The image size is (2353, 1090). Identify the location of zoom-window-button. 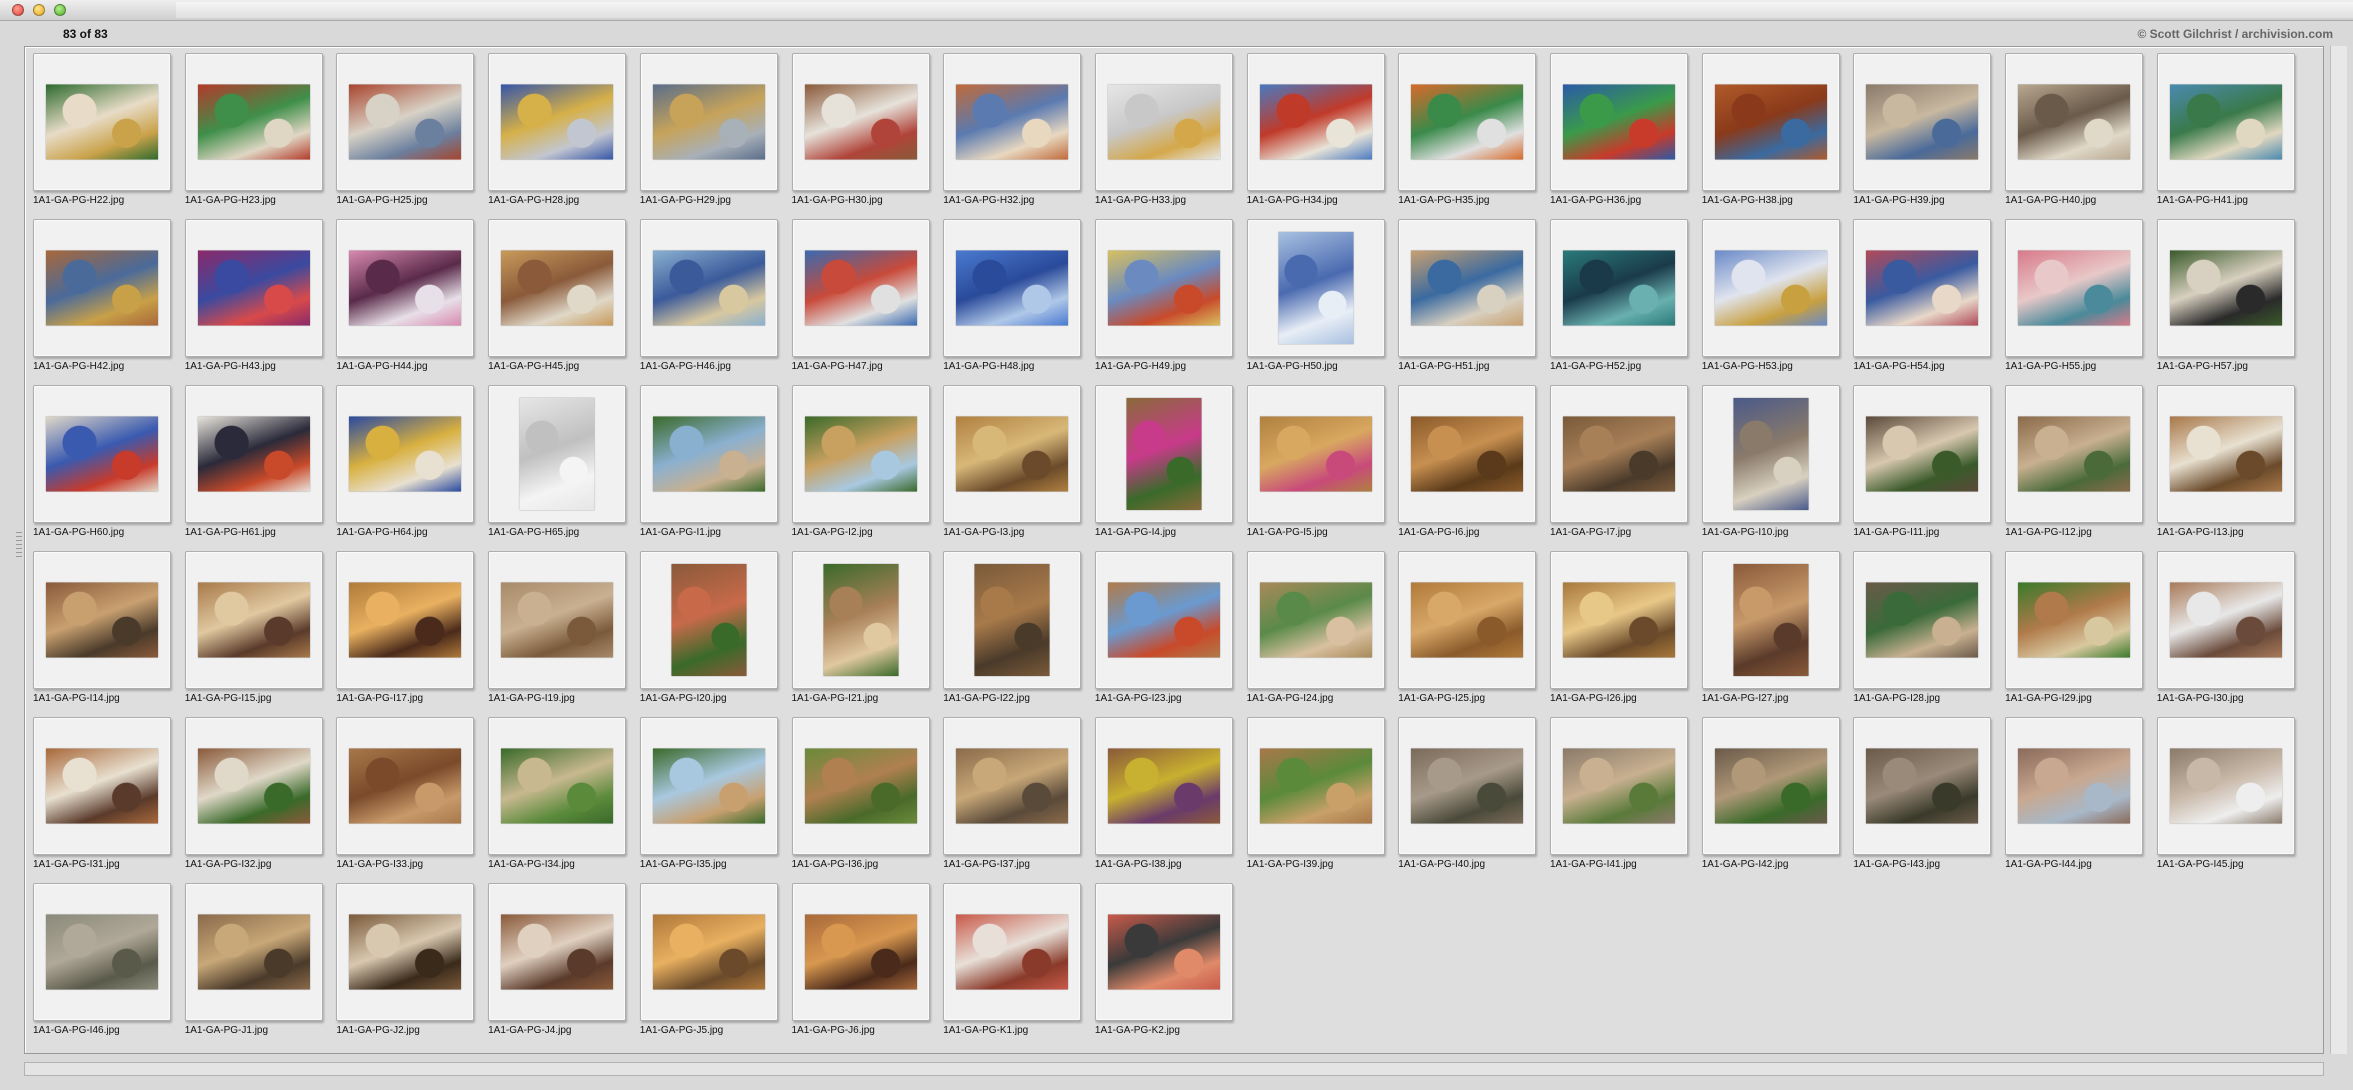
(60, 10).